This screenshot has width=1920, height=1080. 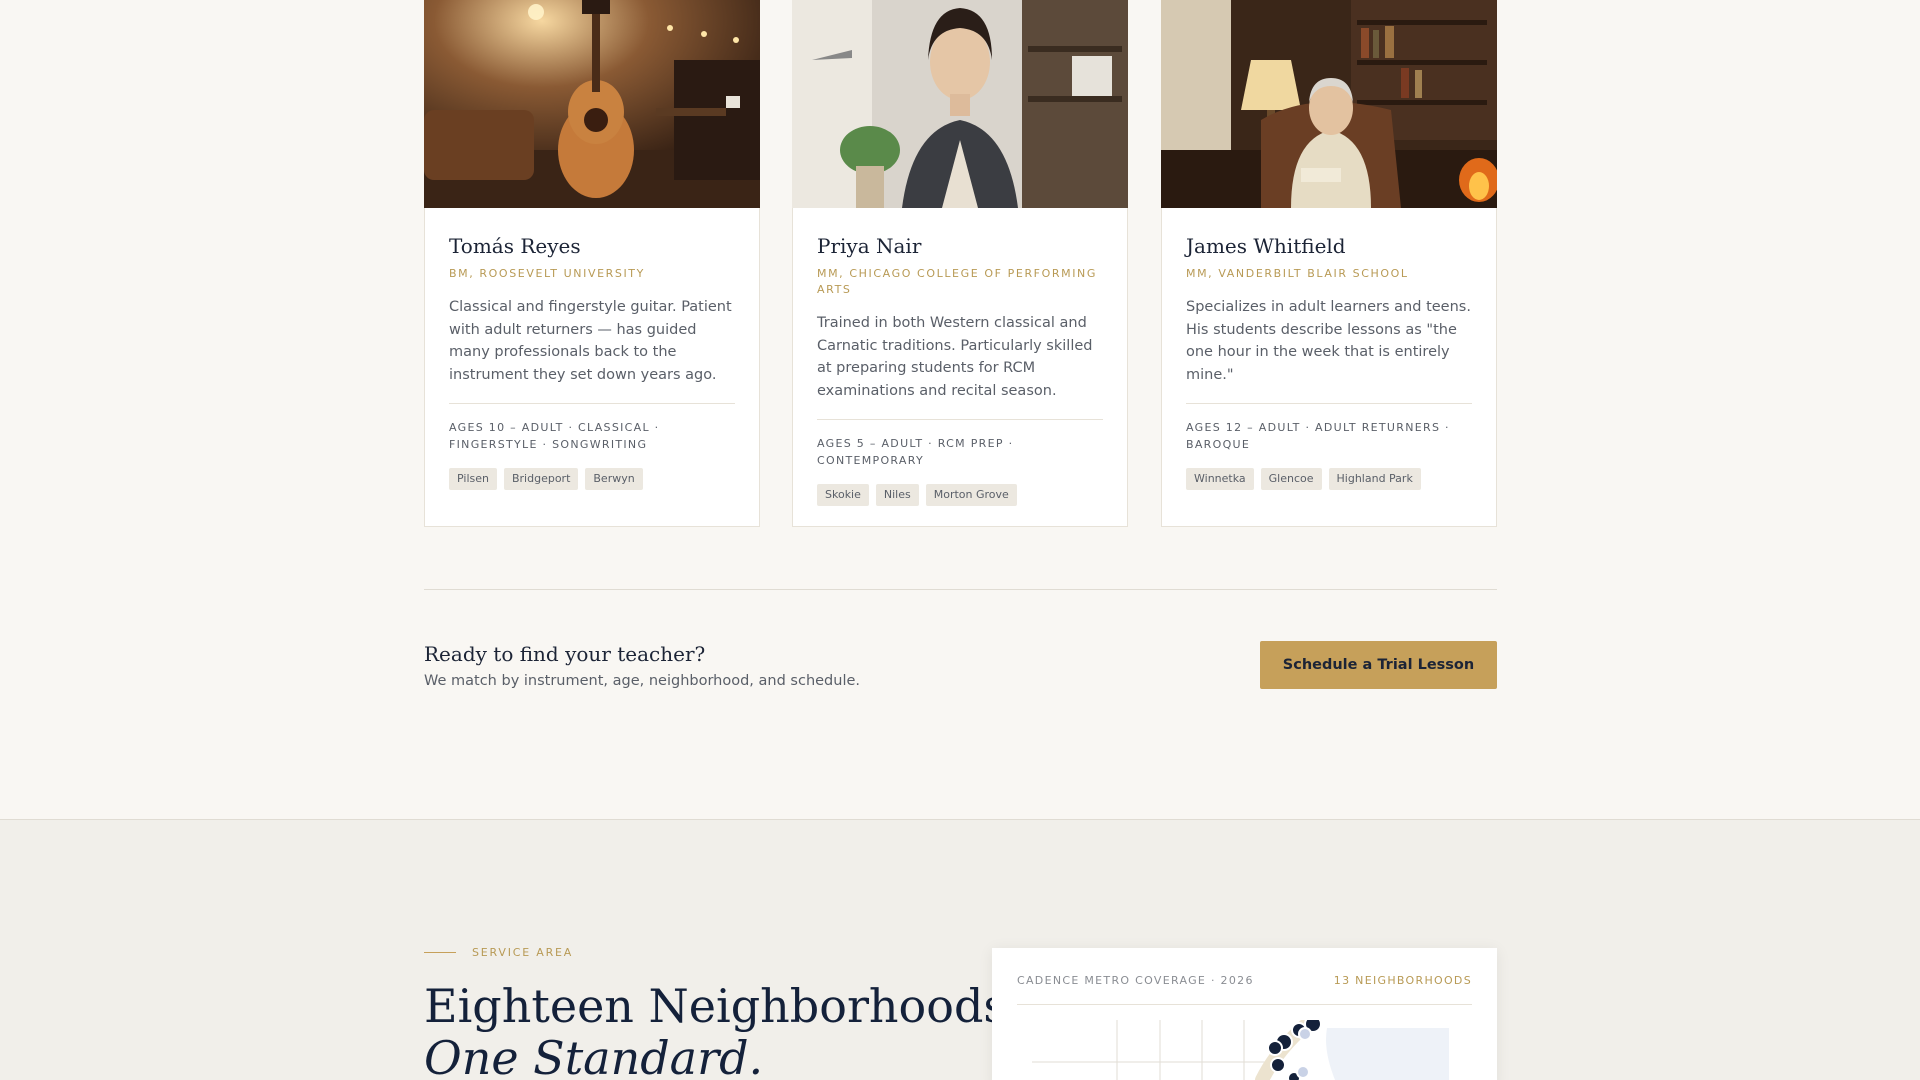 What do you see at coordinates (1374, 479) in the screenshot?
I see `neighborhood-tag: Highland Park` at bounding box center [1374, 479].